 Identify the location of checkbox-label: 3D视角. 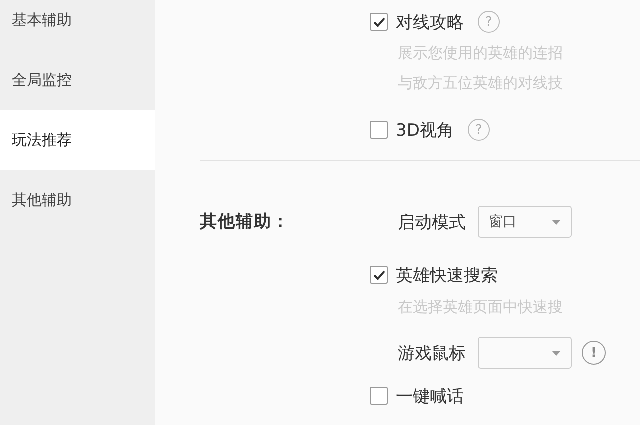
(425, 130).